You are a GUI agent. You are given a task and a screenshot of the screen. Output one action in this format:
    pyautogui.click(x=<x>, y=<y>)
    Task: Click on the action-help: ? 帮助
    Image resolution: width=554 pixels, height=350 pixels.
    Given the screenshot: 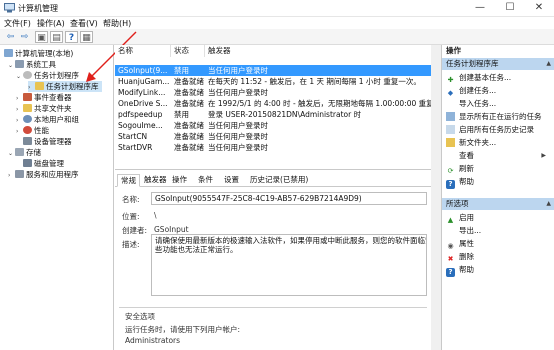 What is the action you would take?
    pyautogui.click(x=500, y=182)
    